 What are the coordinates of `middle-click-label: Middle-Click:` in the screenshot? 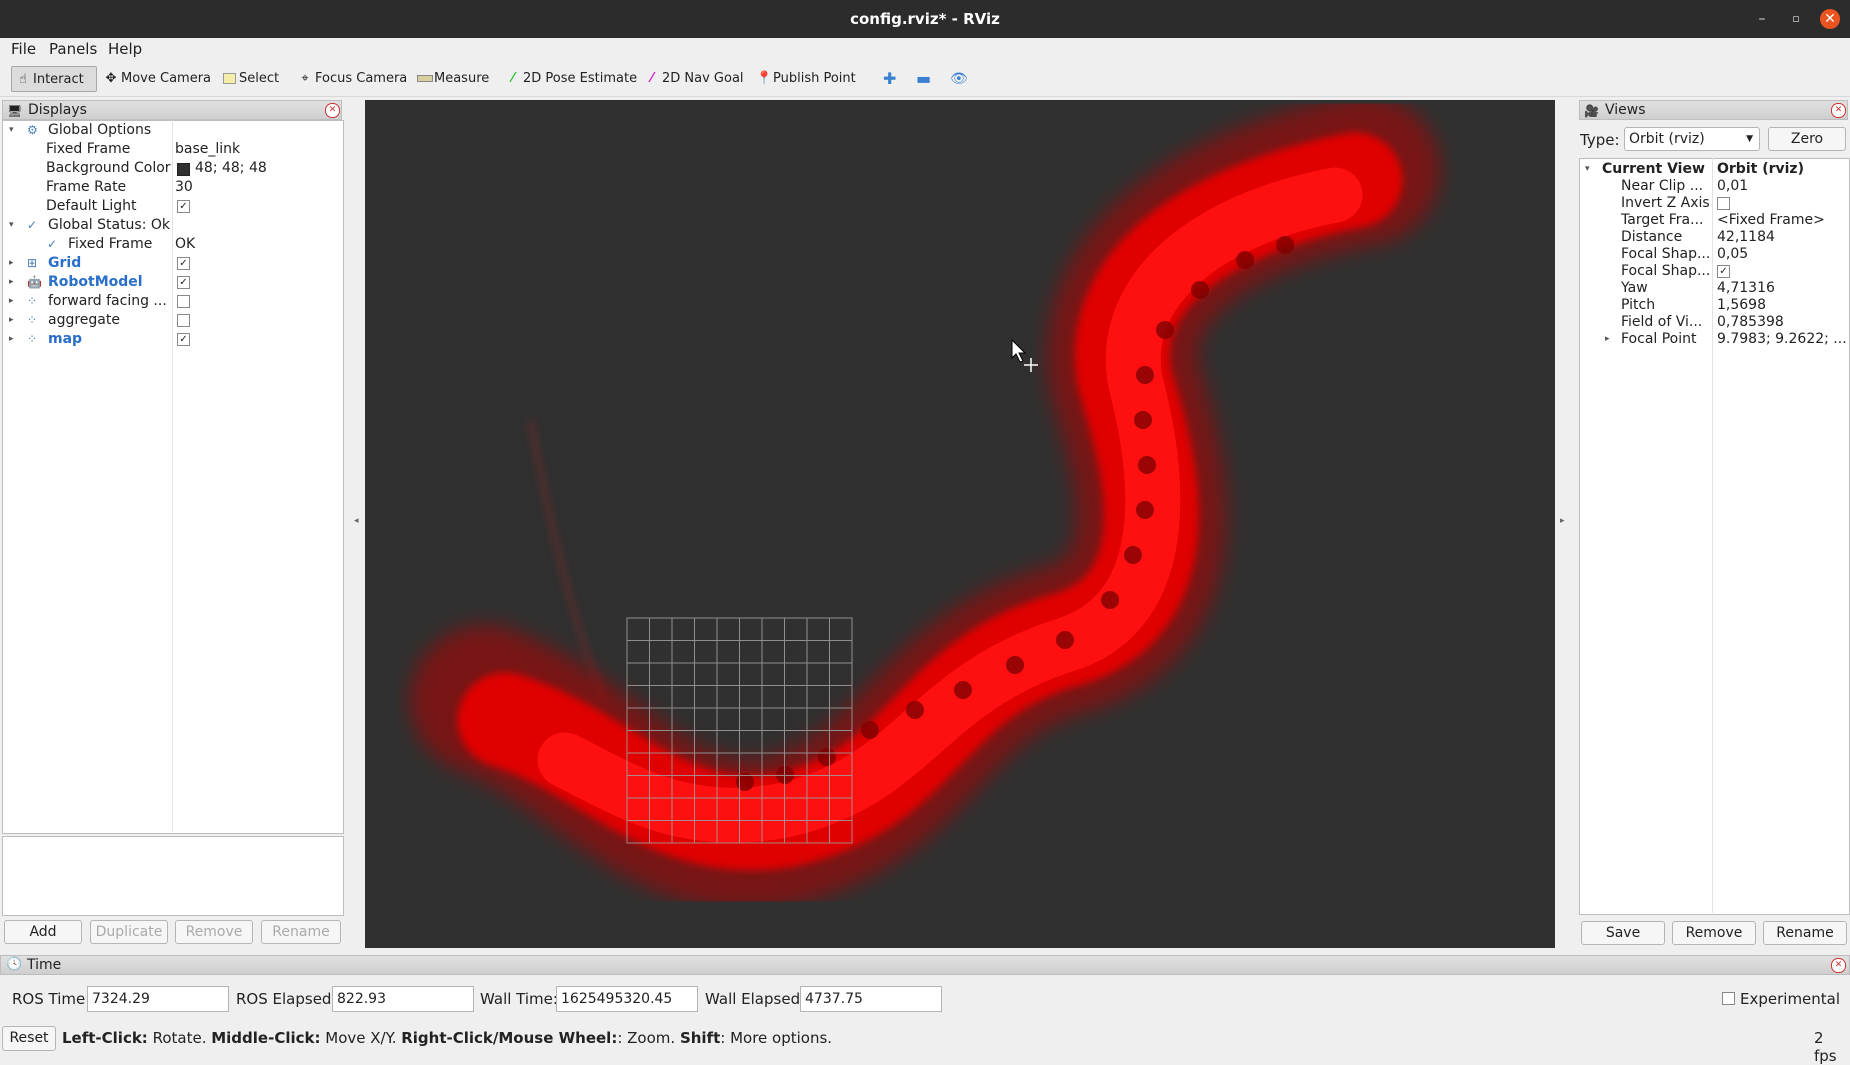 It's located at (266, 1038).